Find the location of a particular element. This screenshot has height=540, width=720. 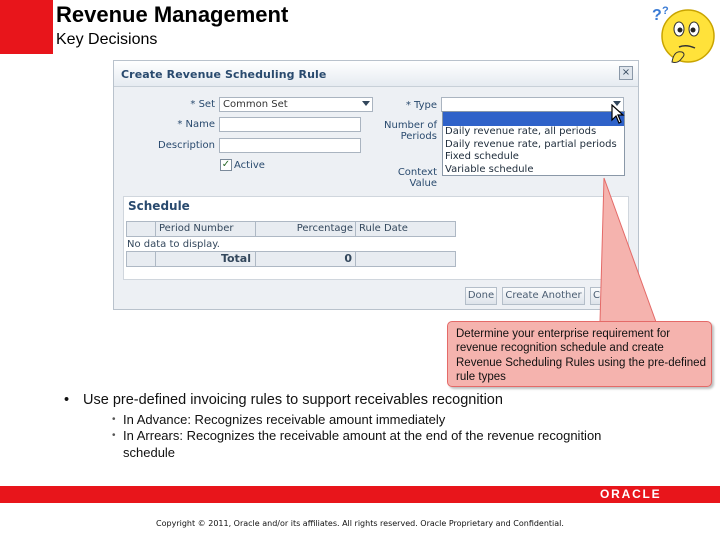

description-field is located at coordinates (290, 145).